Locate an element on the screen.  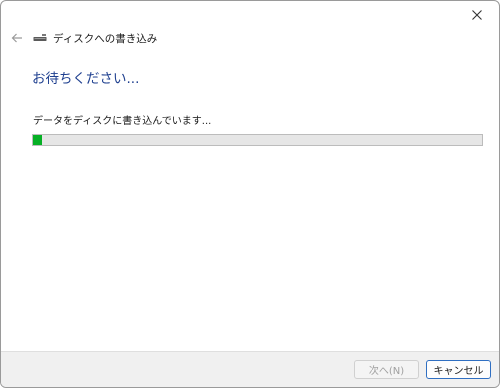
back-button is located at coordinates (17, 38).